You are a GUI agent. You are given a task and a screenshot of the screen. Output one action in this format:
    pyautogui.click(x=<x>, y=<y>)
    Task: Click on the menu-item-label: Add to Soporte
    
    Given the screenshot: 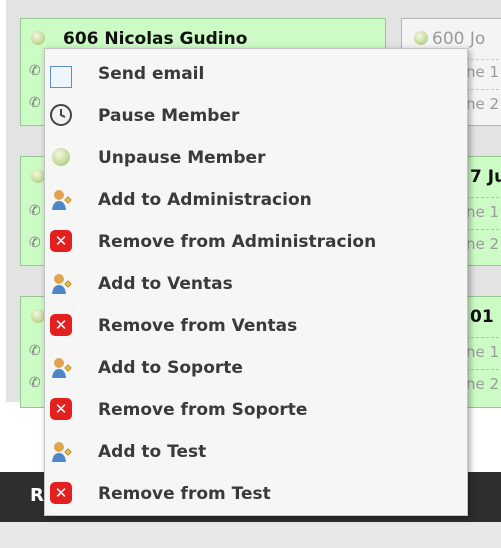 What is the action you would take?
    pyautogui.click(x=170, y=368)
    